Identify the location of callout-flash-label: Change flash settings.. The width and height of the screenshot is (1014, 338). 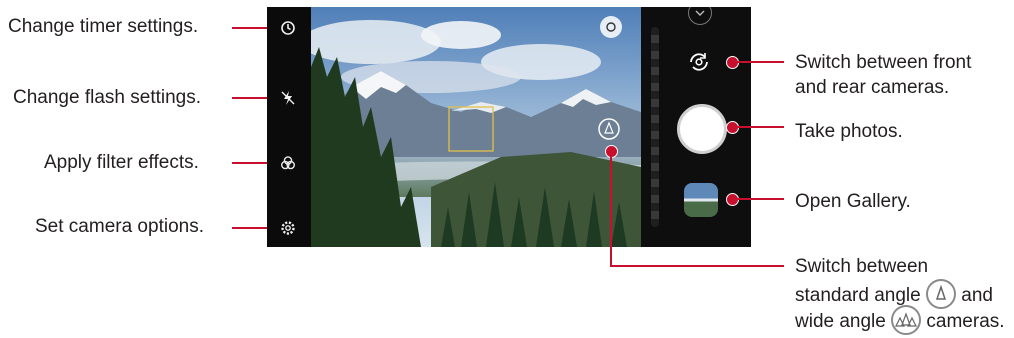
(107, 97).